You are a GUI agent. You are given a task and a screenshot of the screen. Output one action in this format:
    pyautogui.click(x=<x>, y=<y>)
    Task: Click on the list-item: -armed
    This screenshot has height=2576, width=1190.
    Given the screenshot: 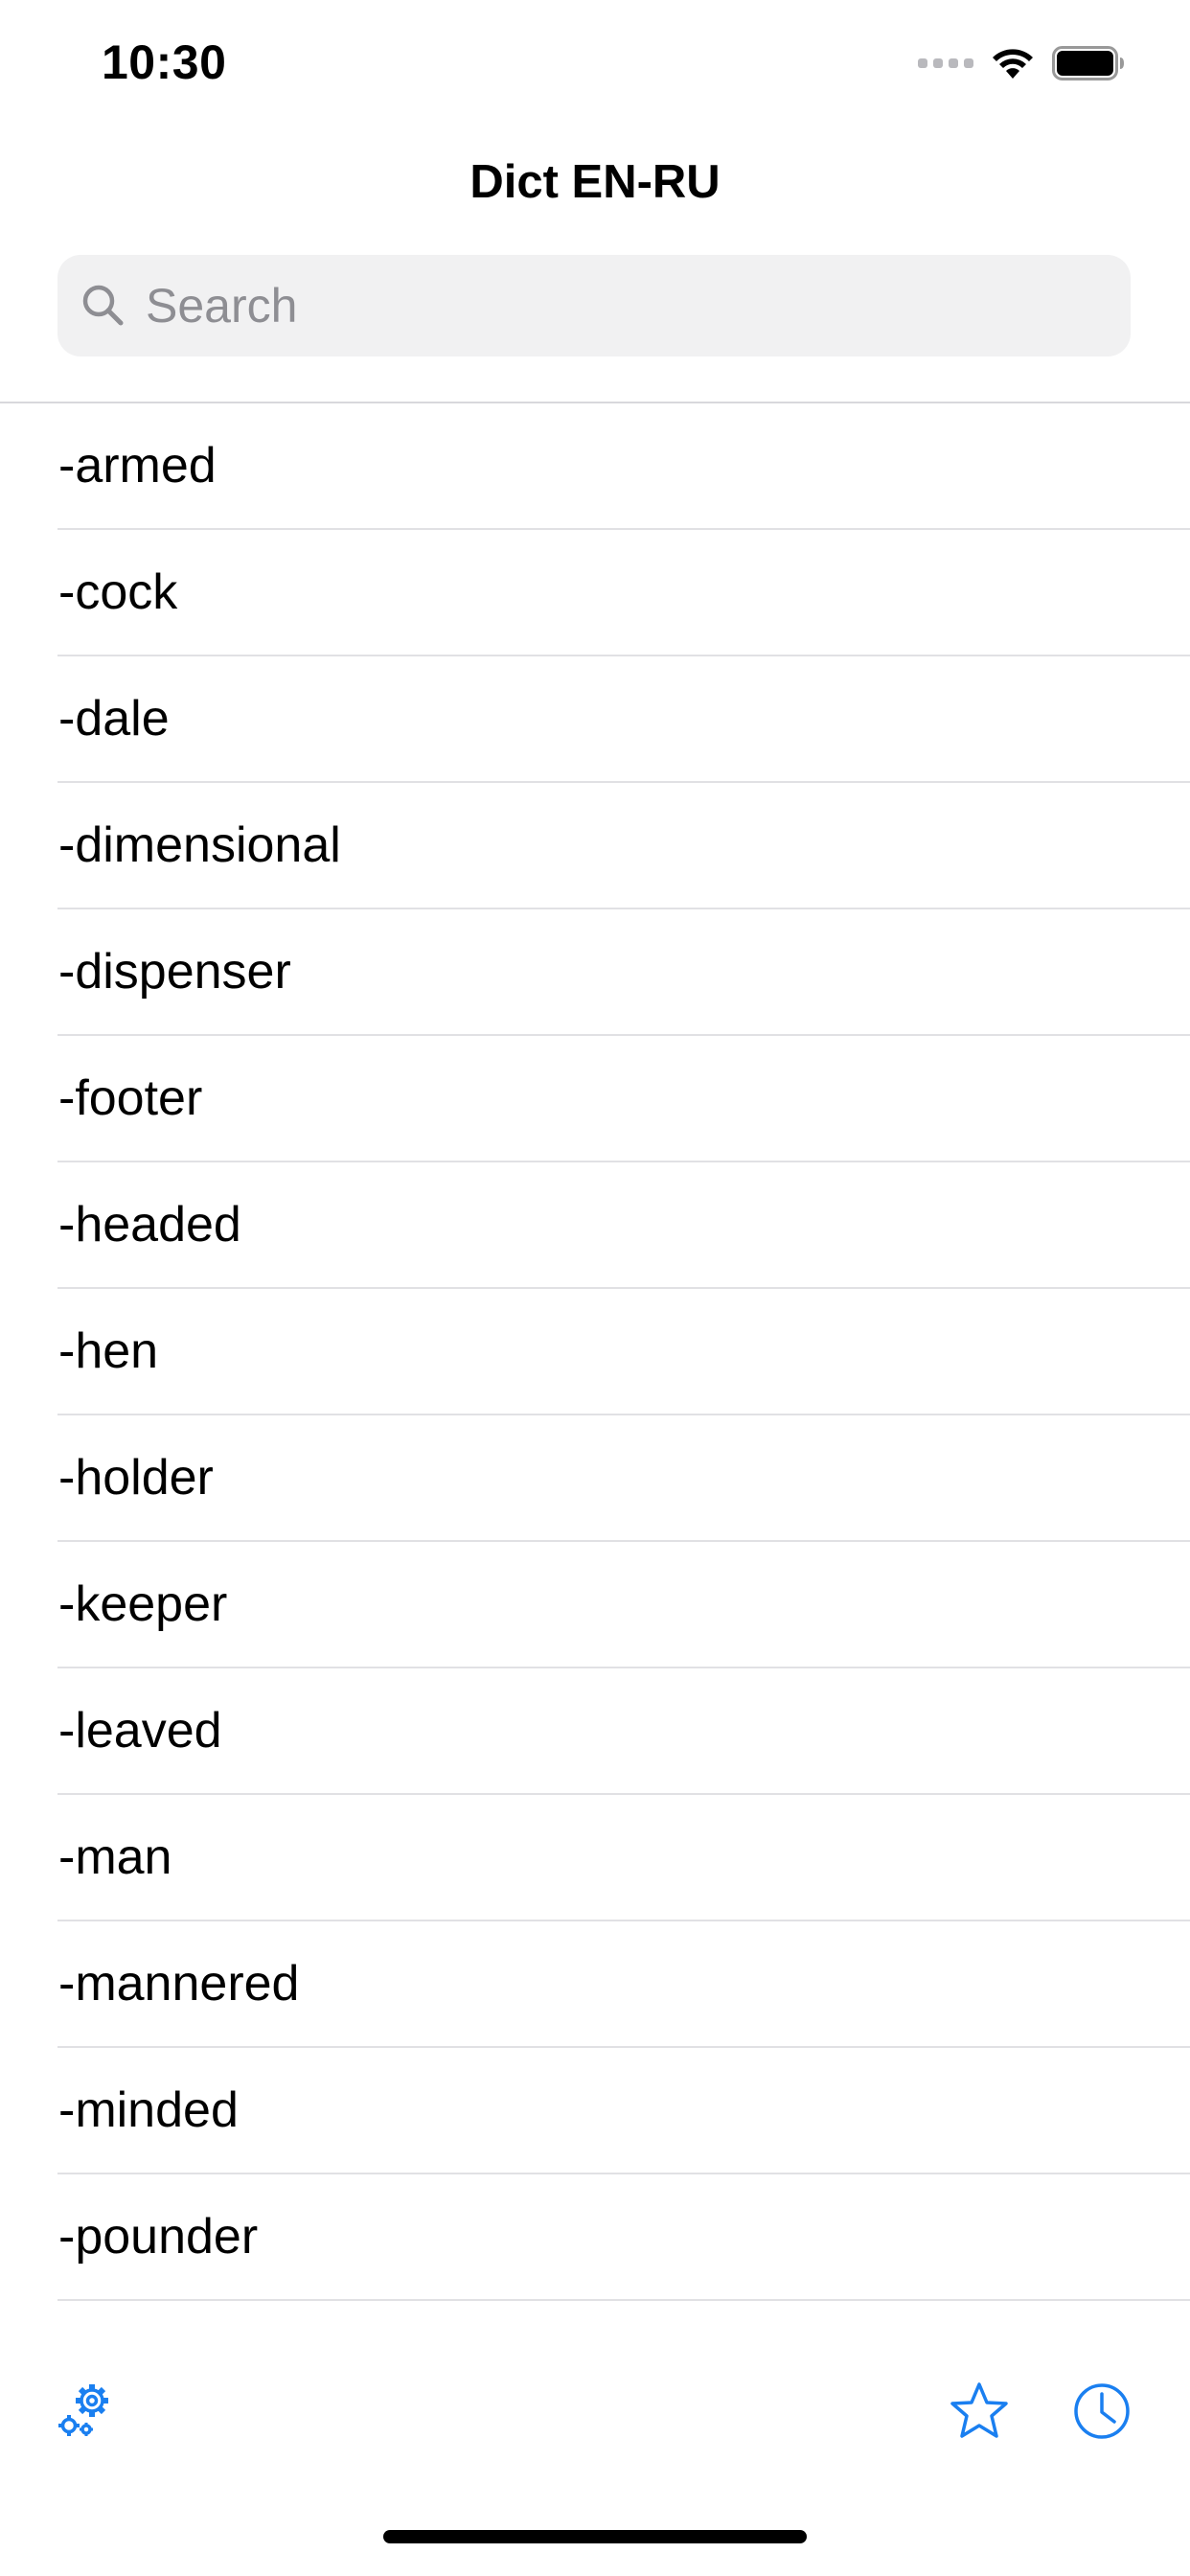 What is the action you would take?
    pyautogui.click(x=595, y=467)
    